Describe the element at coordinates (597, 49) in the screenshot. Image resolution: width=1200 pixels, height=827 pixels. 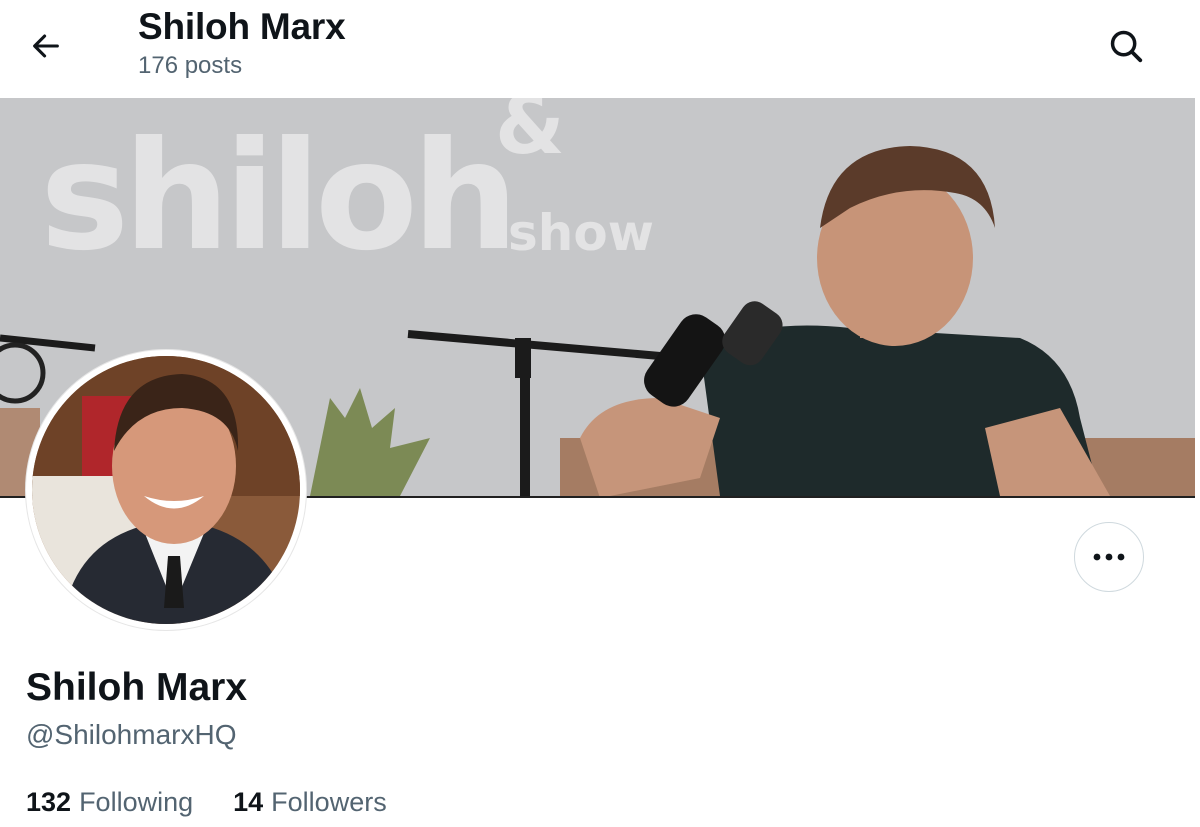
I see `top-bar: Shiloh Marx 176 posts` at that location.